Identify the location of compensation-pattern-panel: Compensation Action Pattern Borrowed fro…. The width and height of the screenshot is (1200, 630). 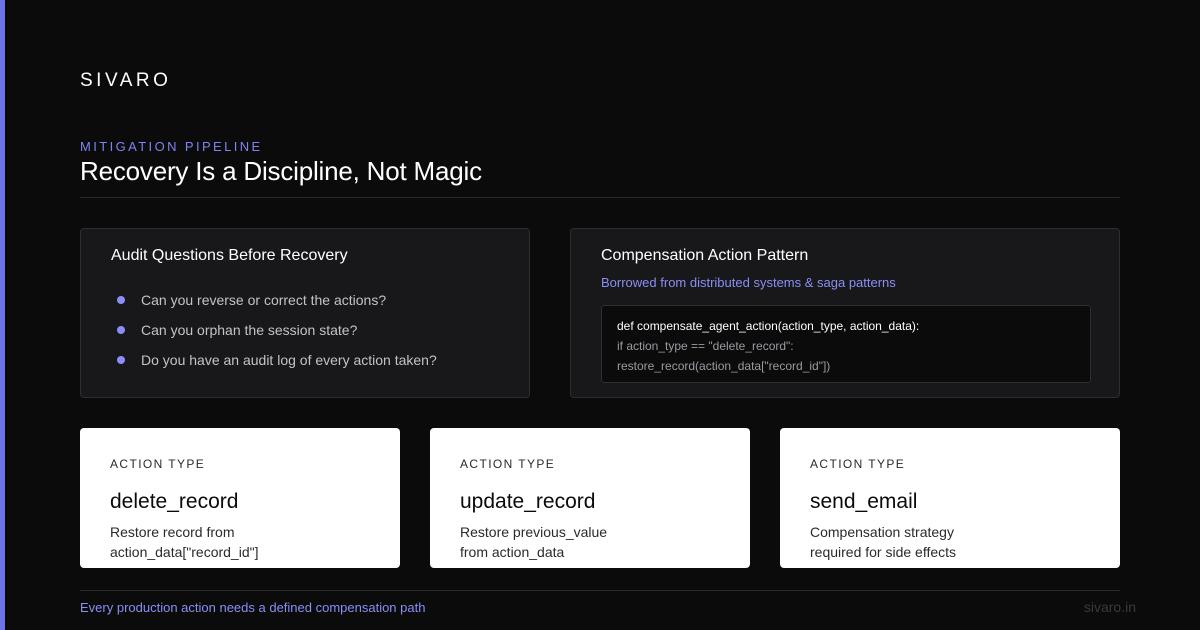
(845, 313).